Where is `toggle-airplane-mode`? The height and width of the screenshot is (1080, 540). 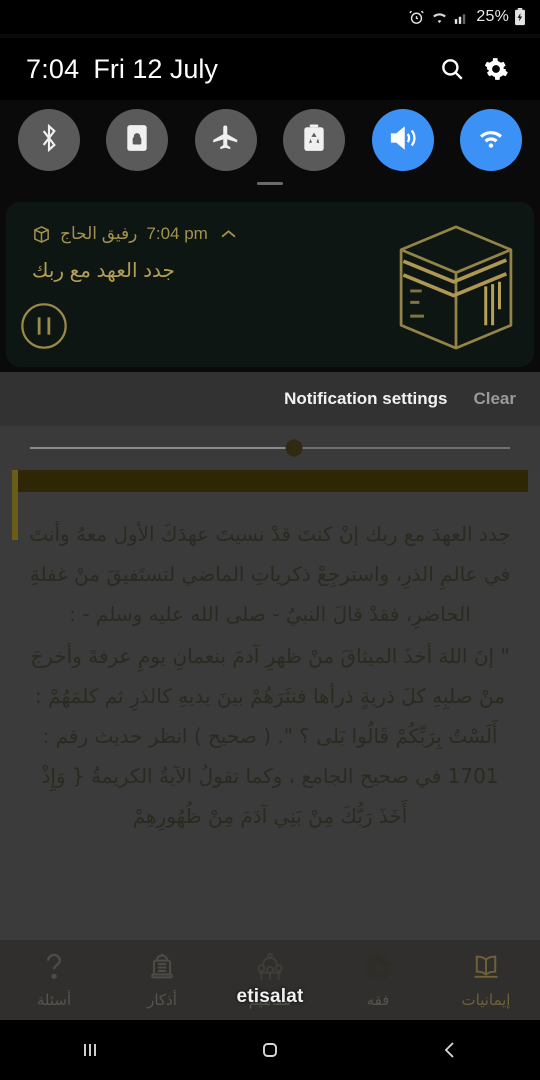 toggle-airplane-mode is located at coordinates (225, 140).